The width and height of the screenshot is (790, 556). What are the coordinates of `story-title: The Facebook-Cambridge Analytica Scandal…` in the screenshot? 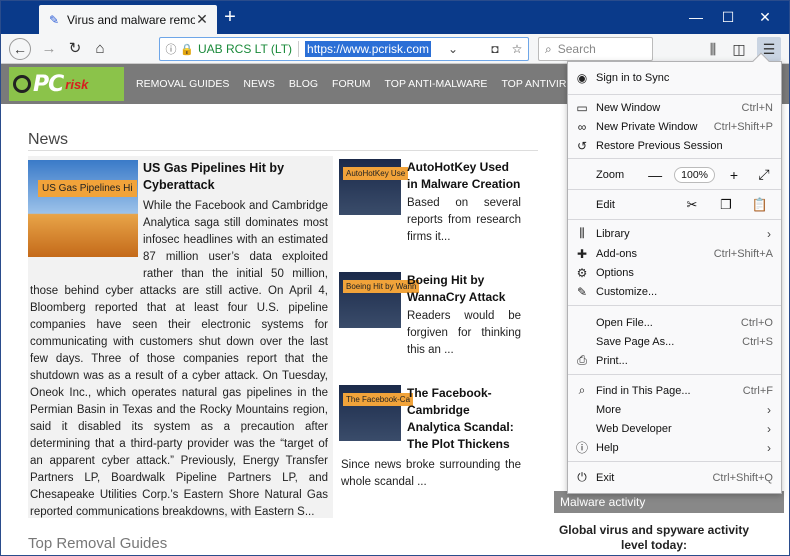 It's located at (464, 419).